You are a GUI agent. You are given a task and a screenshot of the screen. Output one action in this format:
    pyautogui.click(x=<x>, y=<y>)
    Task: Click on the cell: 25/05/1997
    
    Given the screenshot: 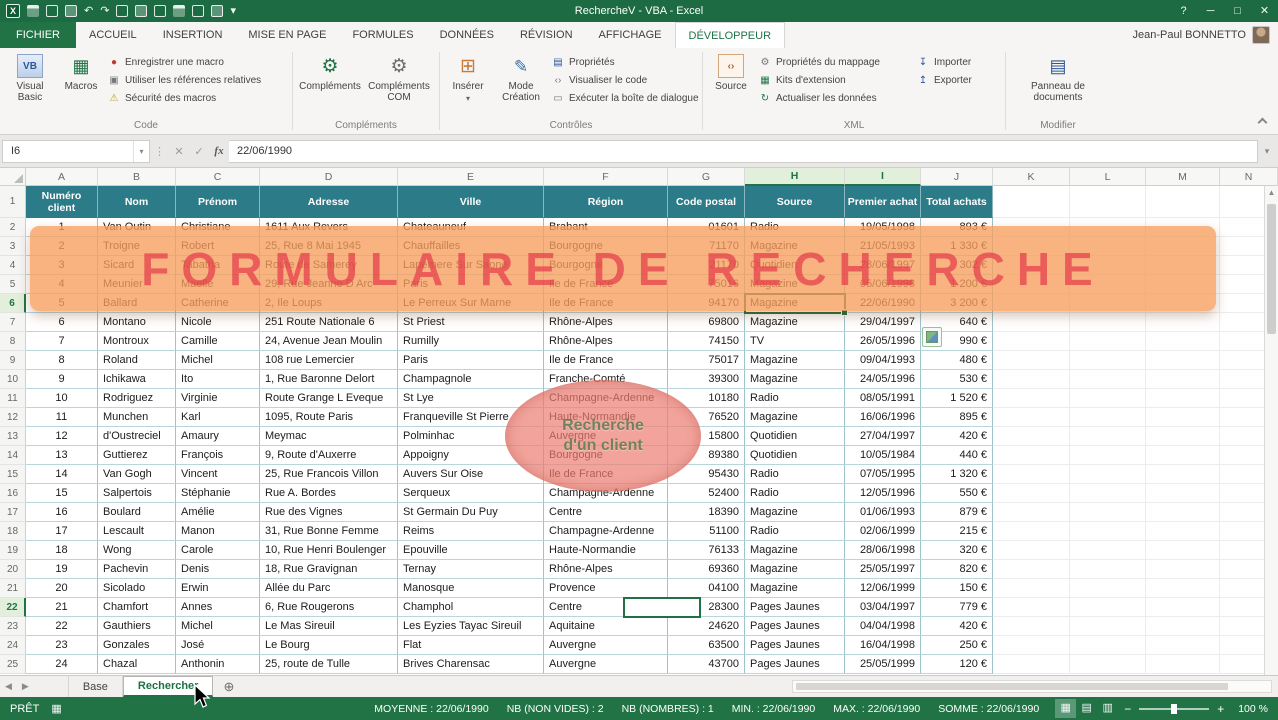 What is the action you would take?
    pyautogui.click(x=883, y=569)
    